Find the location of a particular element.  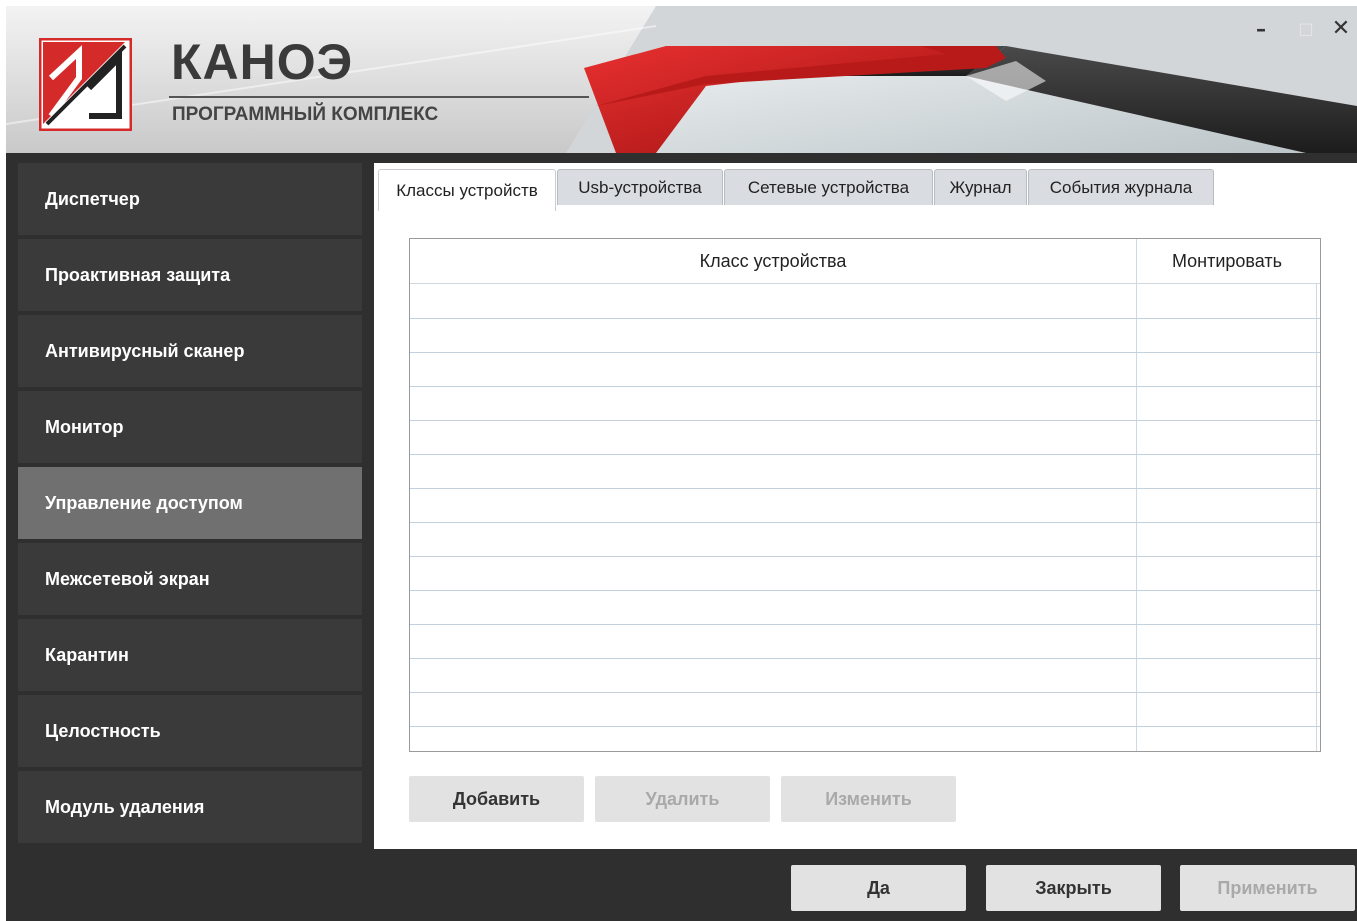

sidebar-item-integrity: Целостность is located at coordinates (190, 731).